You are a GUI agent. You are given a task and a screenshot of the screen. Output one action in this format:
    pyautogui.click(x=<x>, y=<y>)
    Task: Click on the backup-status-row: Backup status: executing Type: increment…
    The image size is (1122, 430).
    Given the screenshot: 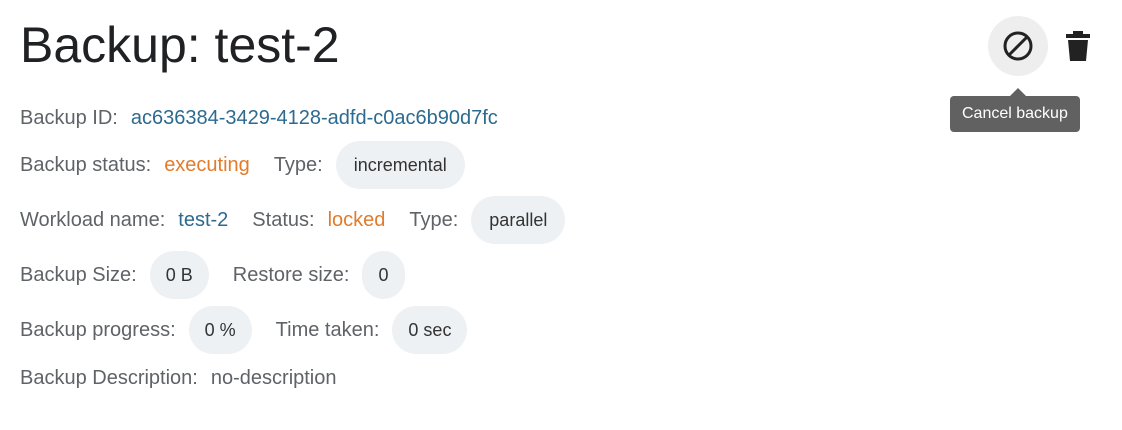 What is the action you would take?
    pyautogui.click(x=242, y=165)
    